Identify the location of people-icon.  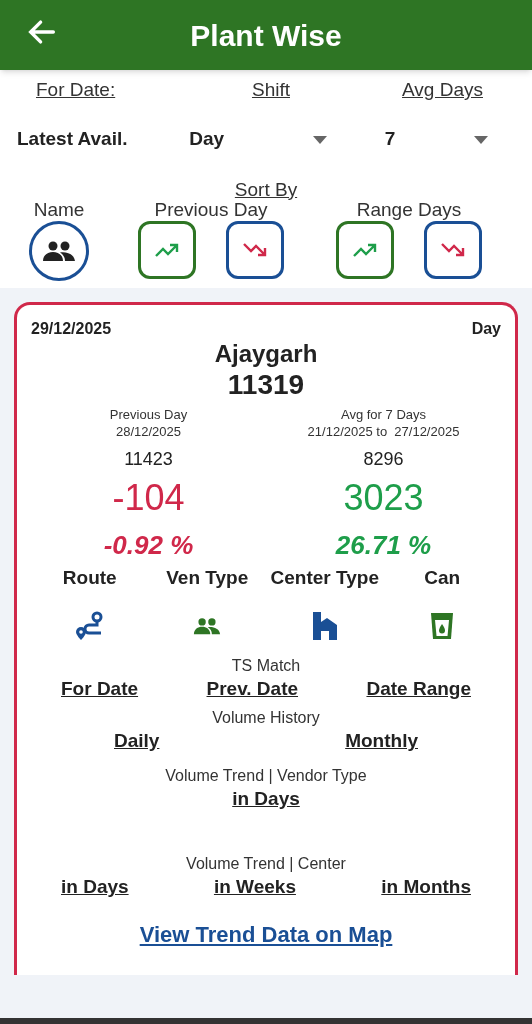
(59, 250).